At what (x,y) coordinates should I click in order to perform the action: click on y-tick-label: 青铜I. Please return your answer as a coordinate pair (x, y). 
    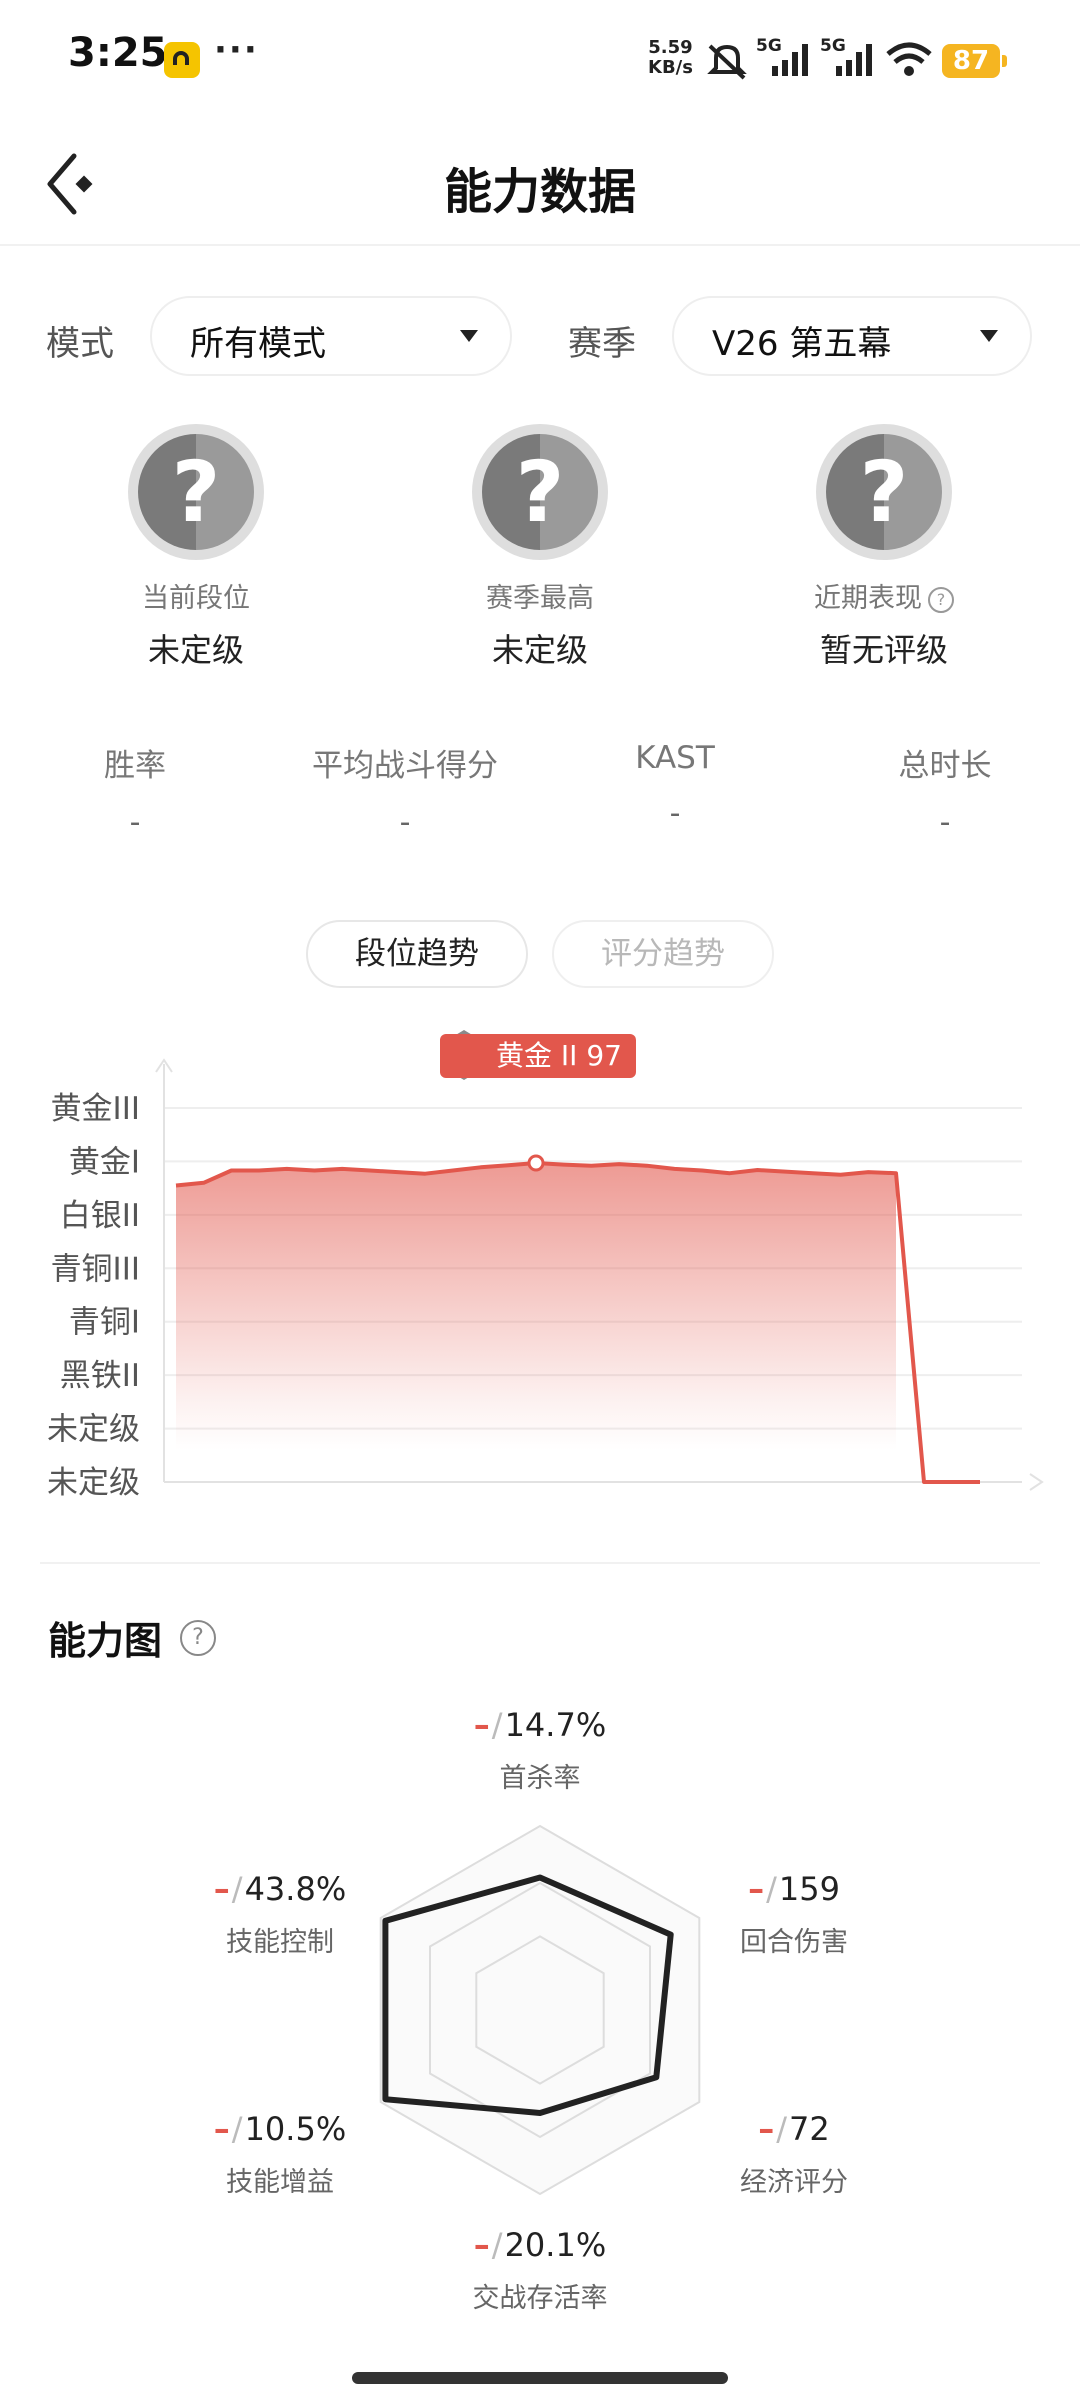
    Looking at the image, I should click on (104, 1323).